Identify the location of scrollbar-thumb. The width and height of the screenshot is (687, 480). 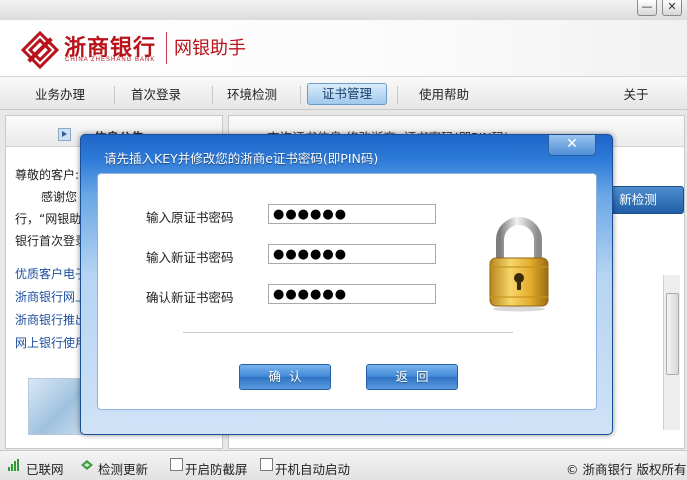
(672, 334).